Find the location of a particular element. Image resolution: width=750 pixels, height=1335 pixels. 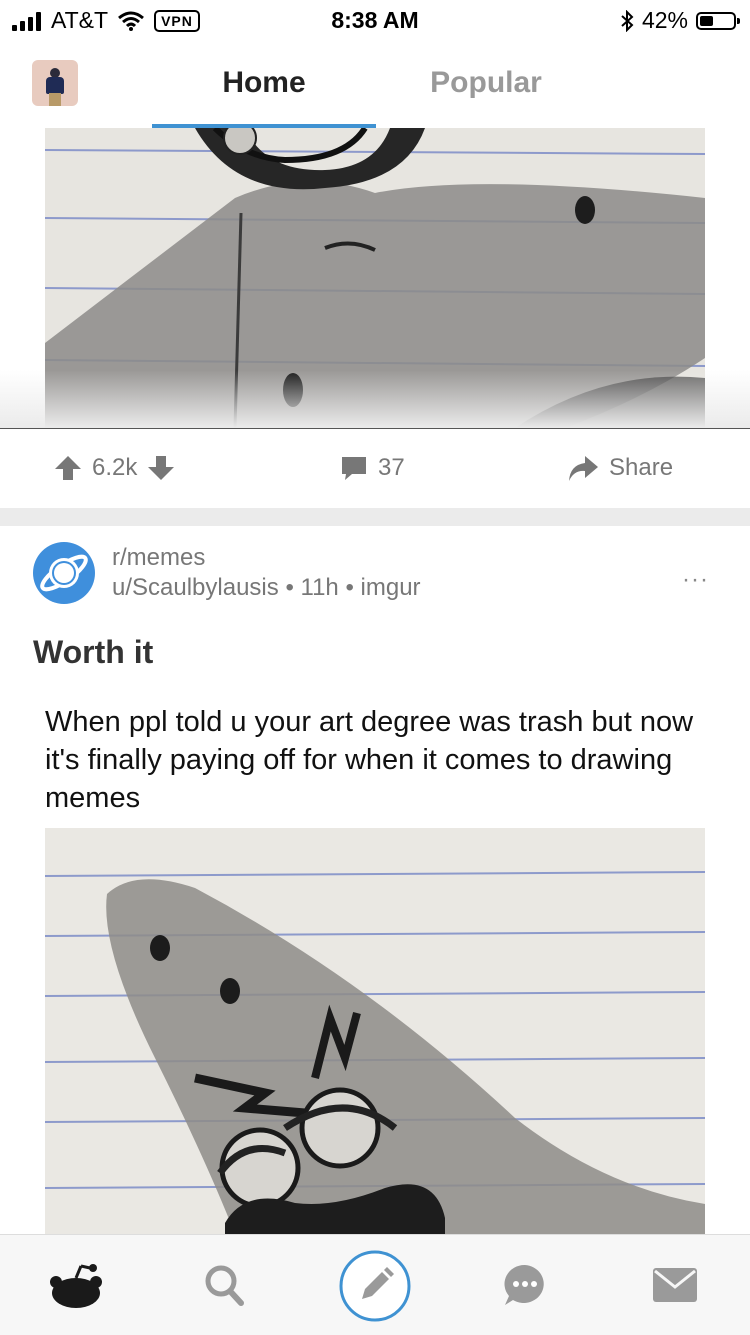

tab-home: Home is located at coordinates (264, 83).